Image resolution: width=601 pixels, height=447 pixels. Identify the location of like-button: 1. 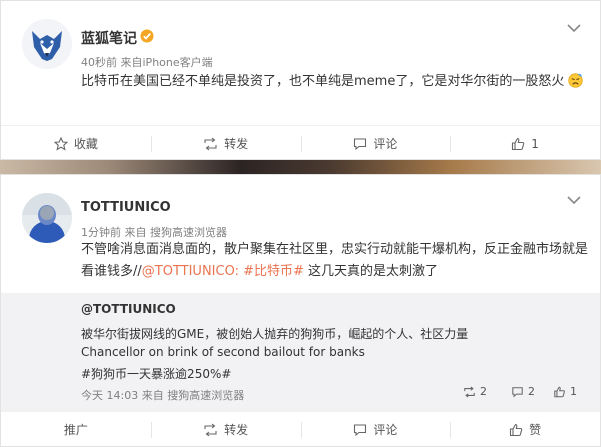
(525, 143).